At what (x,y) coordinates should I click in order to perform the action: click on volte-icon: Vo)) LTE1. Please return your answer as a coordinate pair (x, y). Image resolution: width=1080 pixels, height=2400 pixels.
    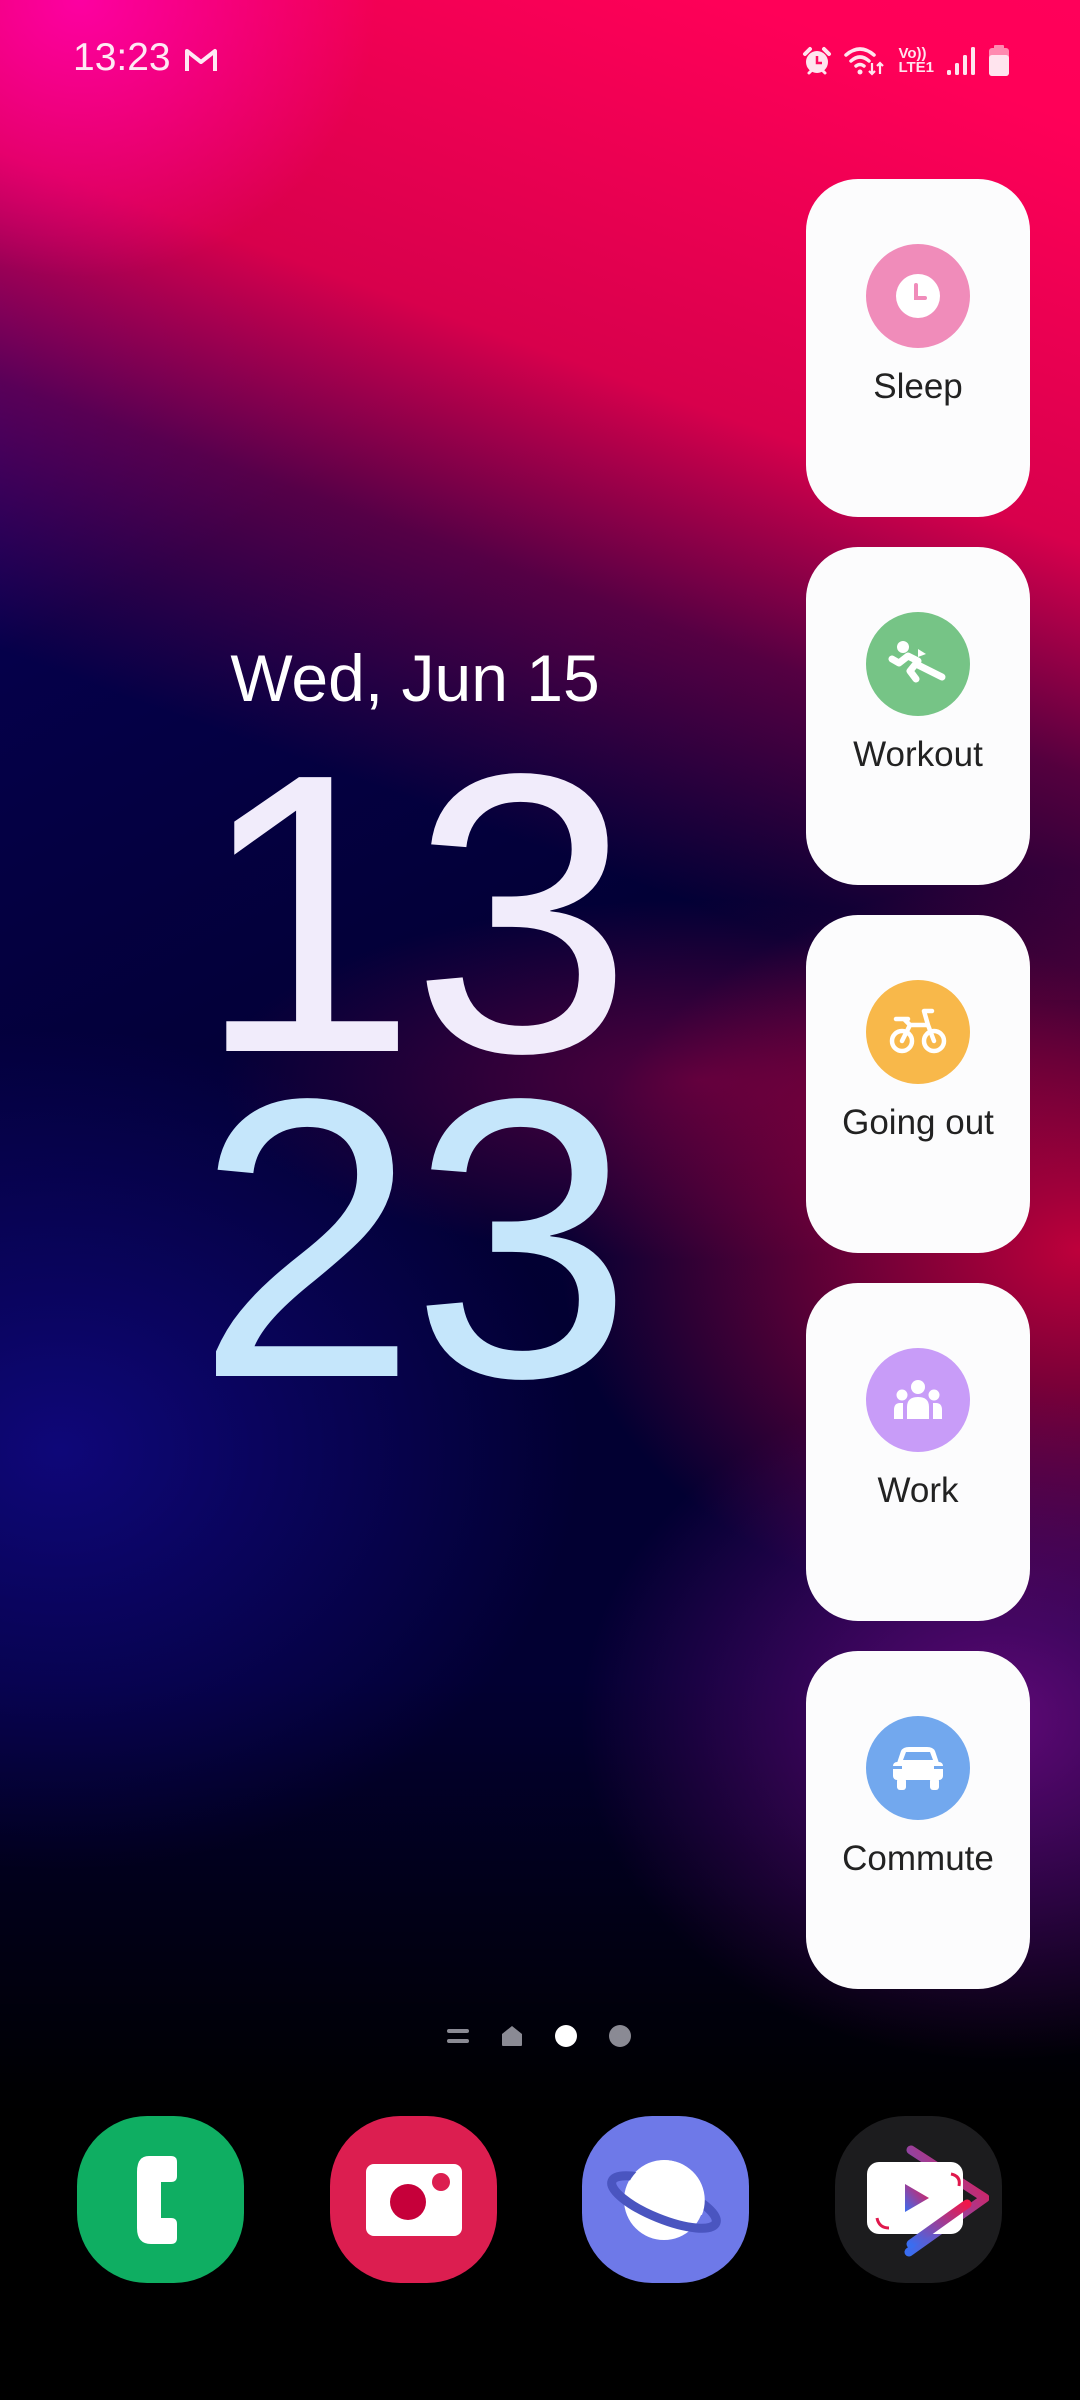
    Looking at the image, I should click on (916, 61).